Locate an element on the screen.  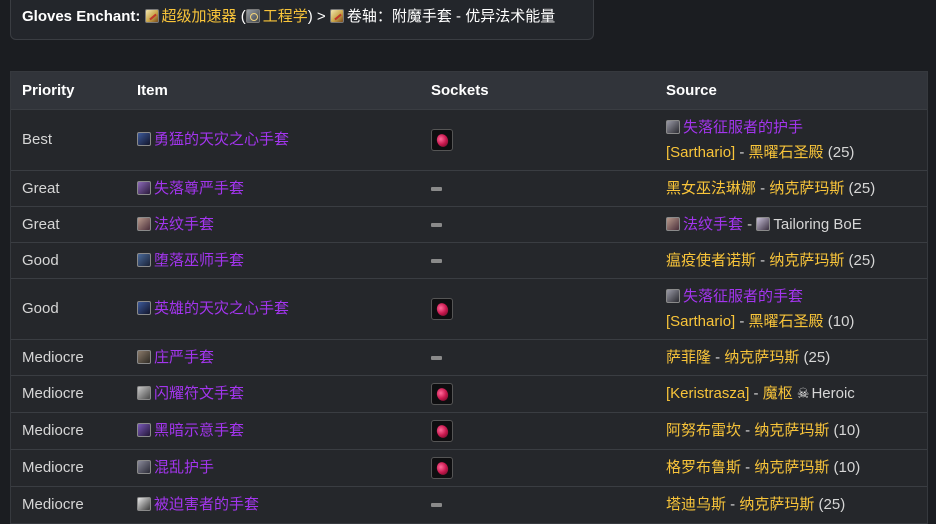
source-boss-link: 格罗布鲁斯 is located at coordinates (703, 467).